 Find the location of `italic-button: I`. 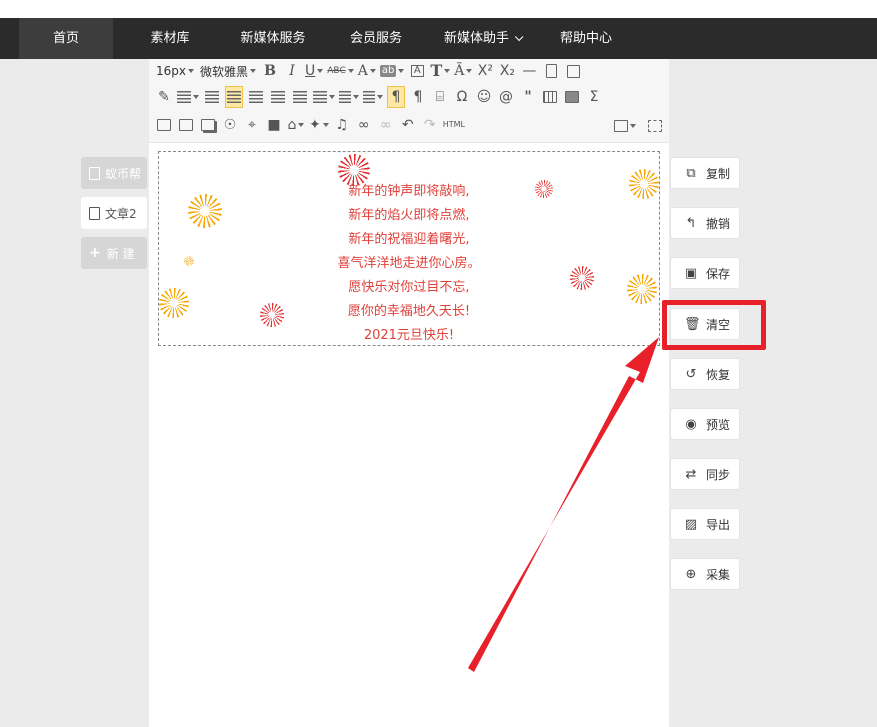

italic-button: I is located at coordinates (292, 71).